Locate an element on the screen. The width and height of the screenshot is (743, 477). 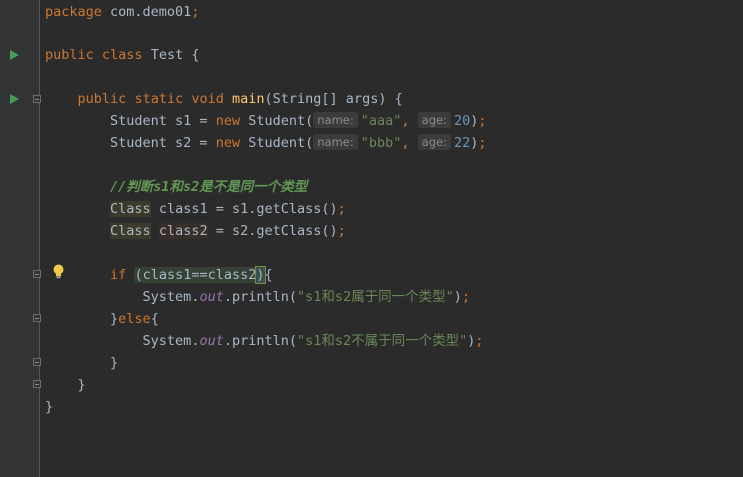
keyword-package: package is located at coordinates (73, 12).